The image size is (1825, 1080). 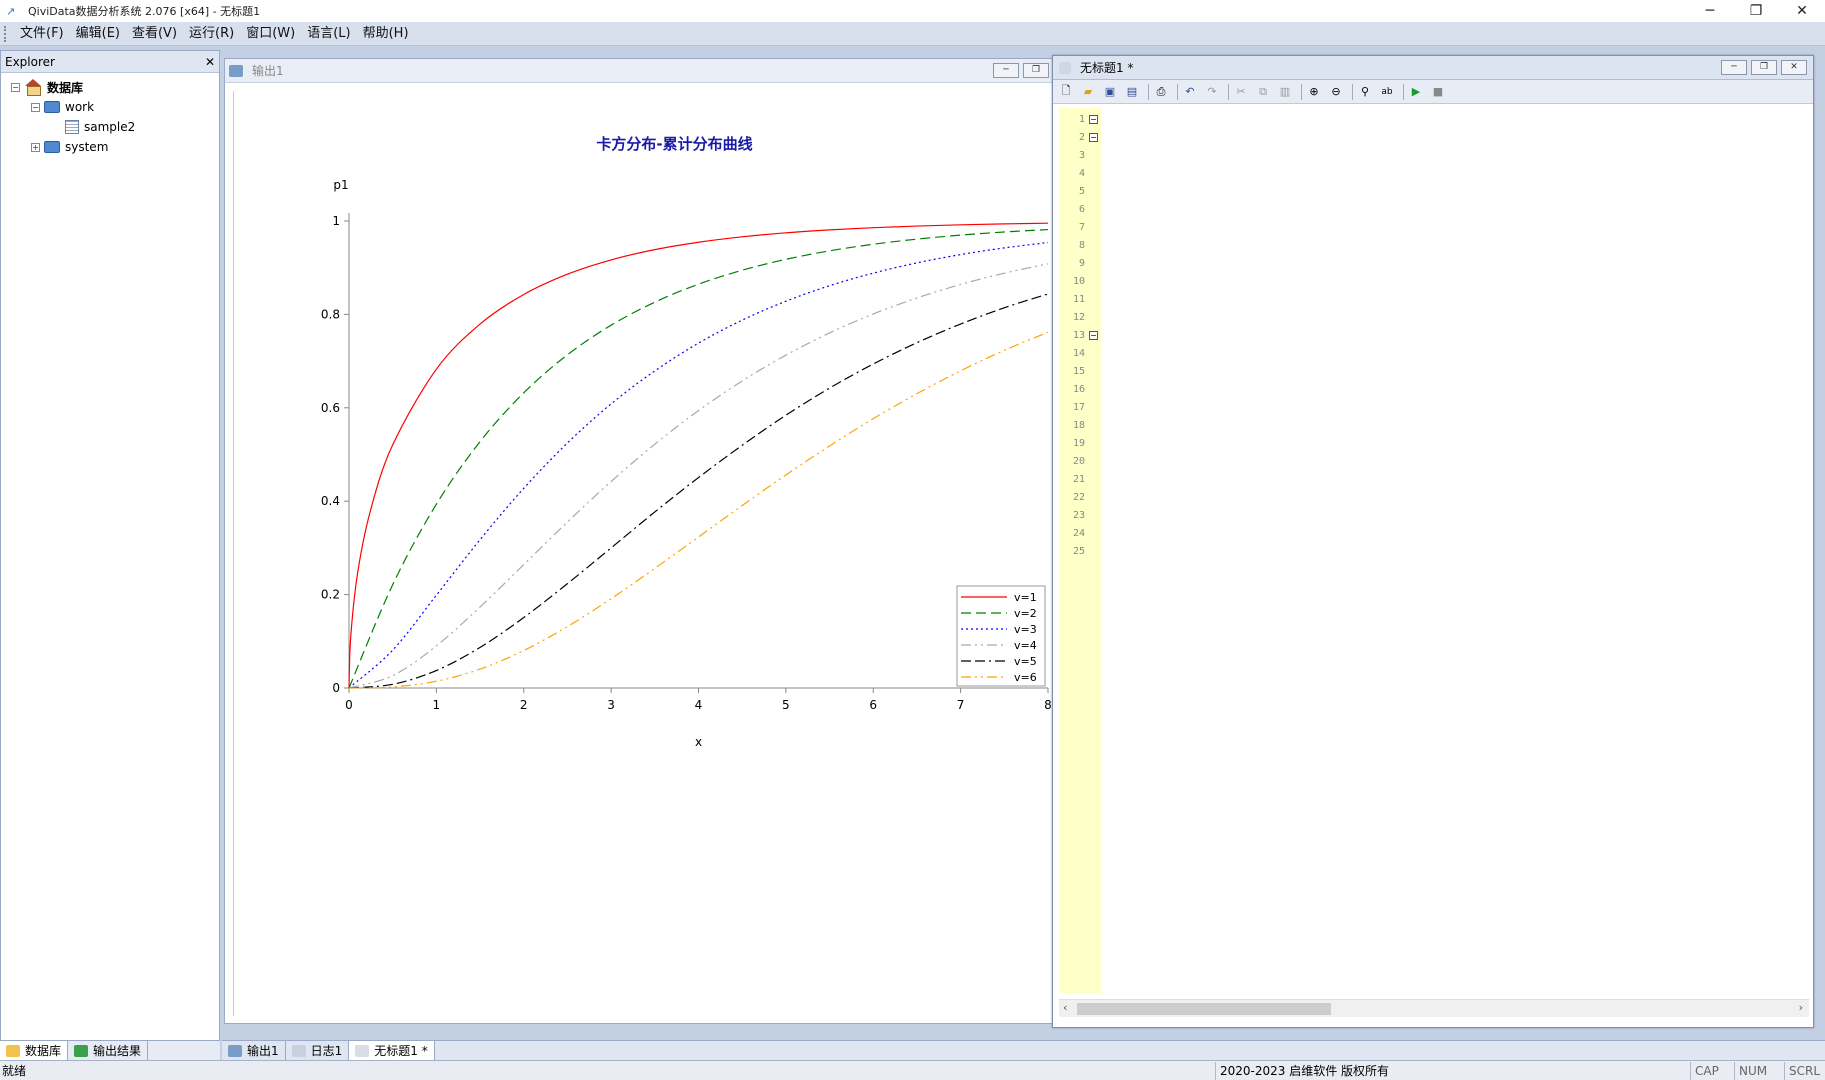 What do you see at coordinates (110, 550) in the screenshot?
I see `explorer-panel: Explorer ✕ − 数据库 − work sample2 + system` at bounding box center [110, 550].